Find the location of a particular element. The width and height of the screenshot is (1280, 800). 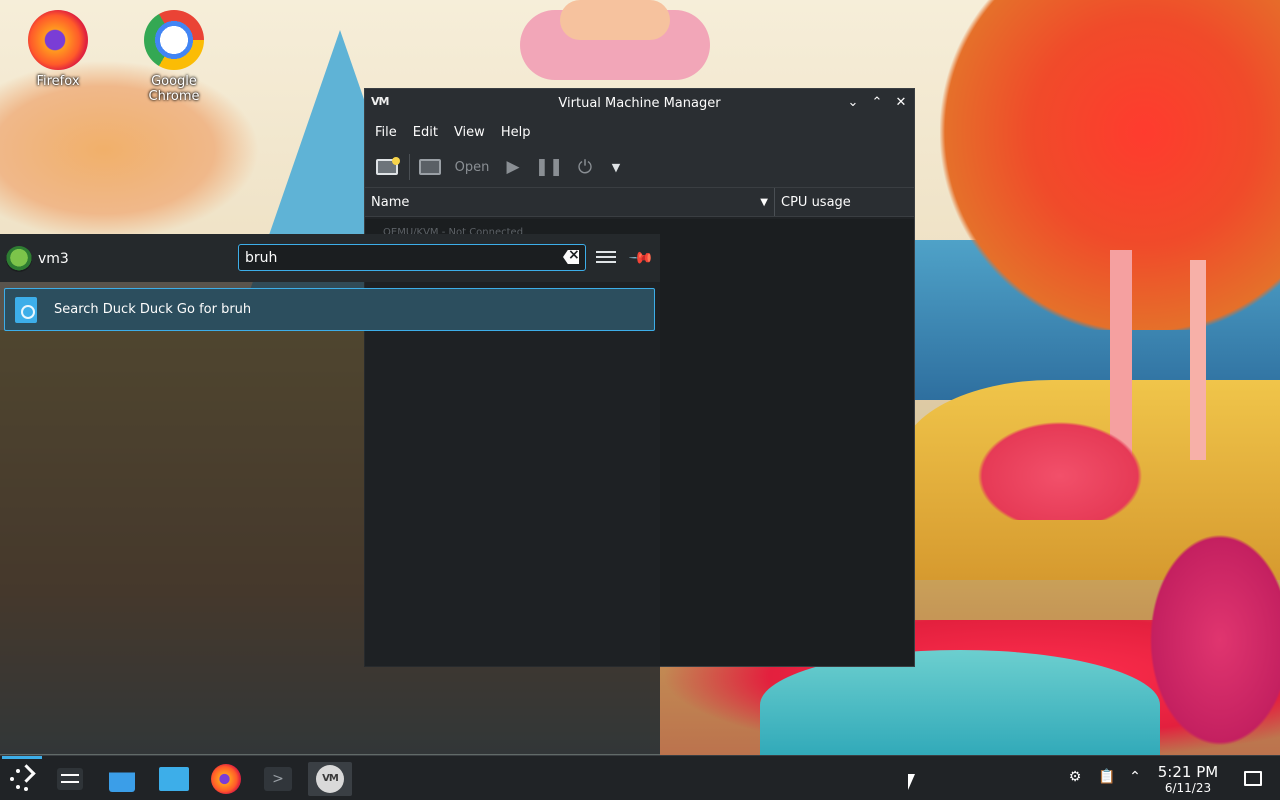

app-launcher-button is located at coordinates (22, 779).